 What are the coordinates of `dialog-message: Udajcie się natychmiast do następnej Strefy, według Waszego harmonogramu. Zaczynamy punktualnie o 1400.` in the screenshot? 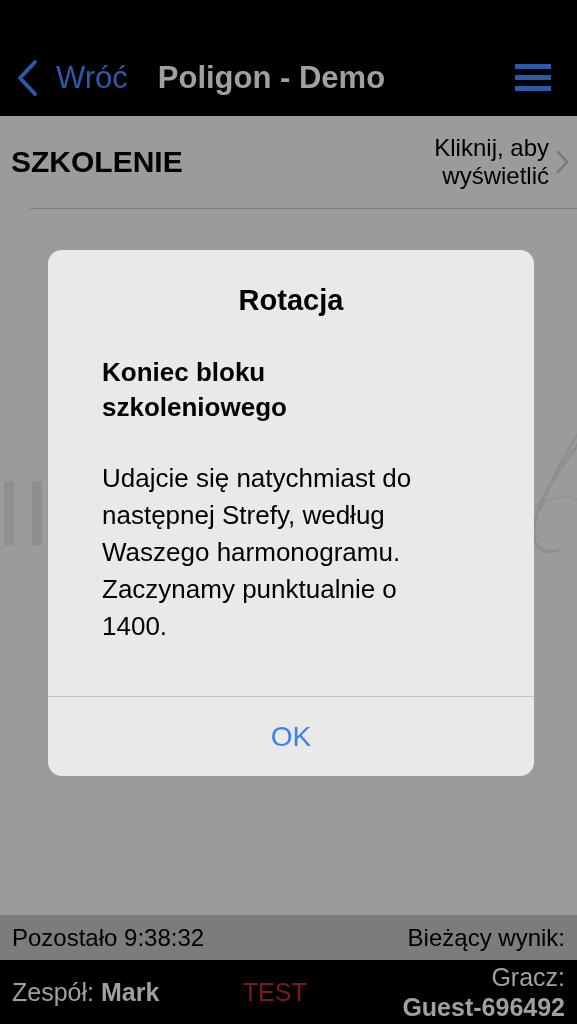 It's located at (257, 552).